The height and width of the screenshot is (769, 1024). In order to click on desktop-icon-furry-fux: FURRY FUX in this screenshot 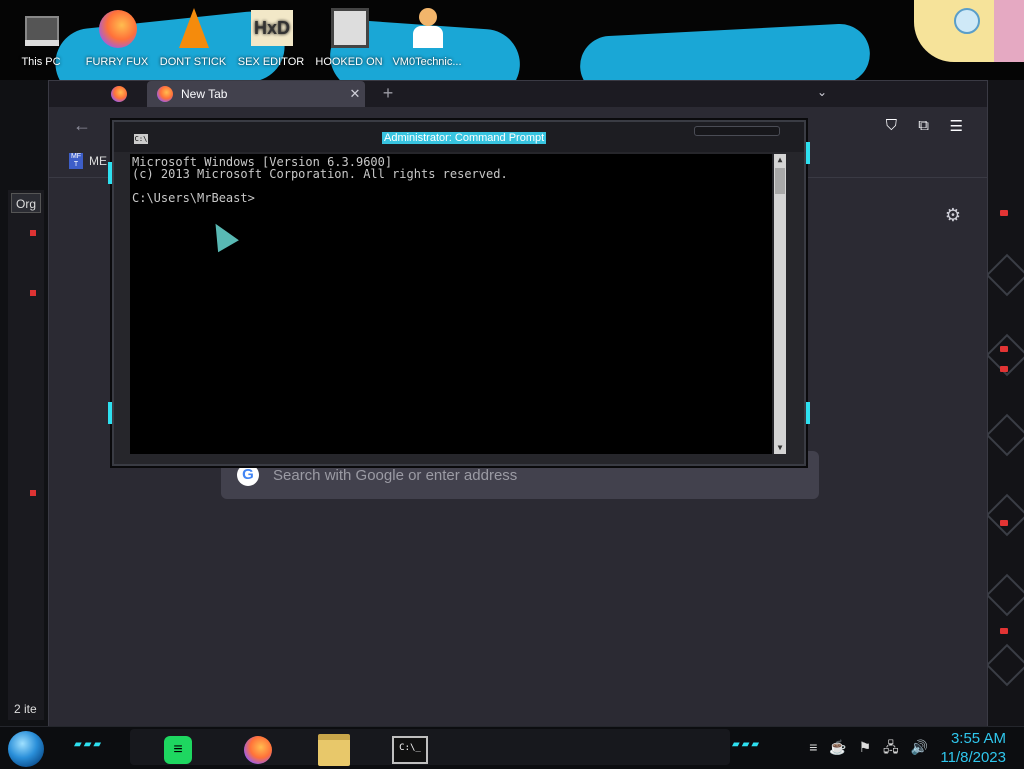, I will do `click(117, 37)`.